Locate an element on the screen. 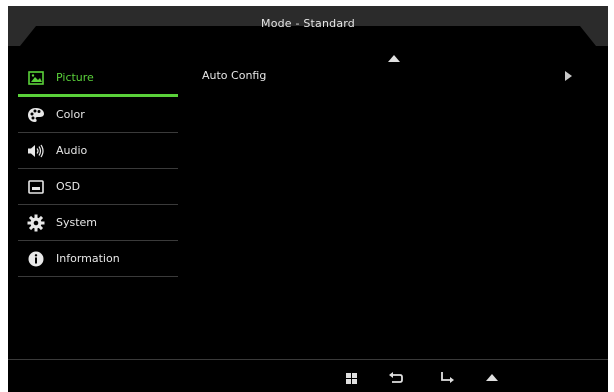 This screenshot has height=392, width=614. menu-row-label: Auto Config is located at coordinates (234, 75).